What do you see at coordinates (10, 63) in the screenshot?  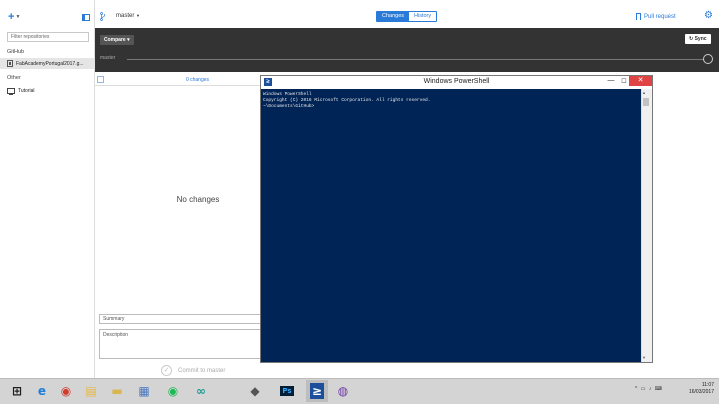 I see `repository-icon` at bounding box center [10, 63].